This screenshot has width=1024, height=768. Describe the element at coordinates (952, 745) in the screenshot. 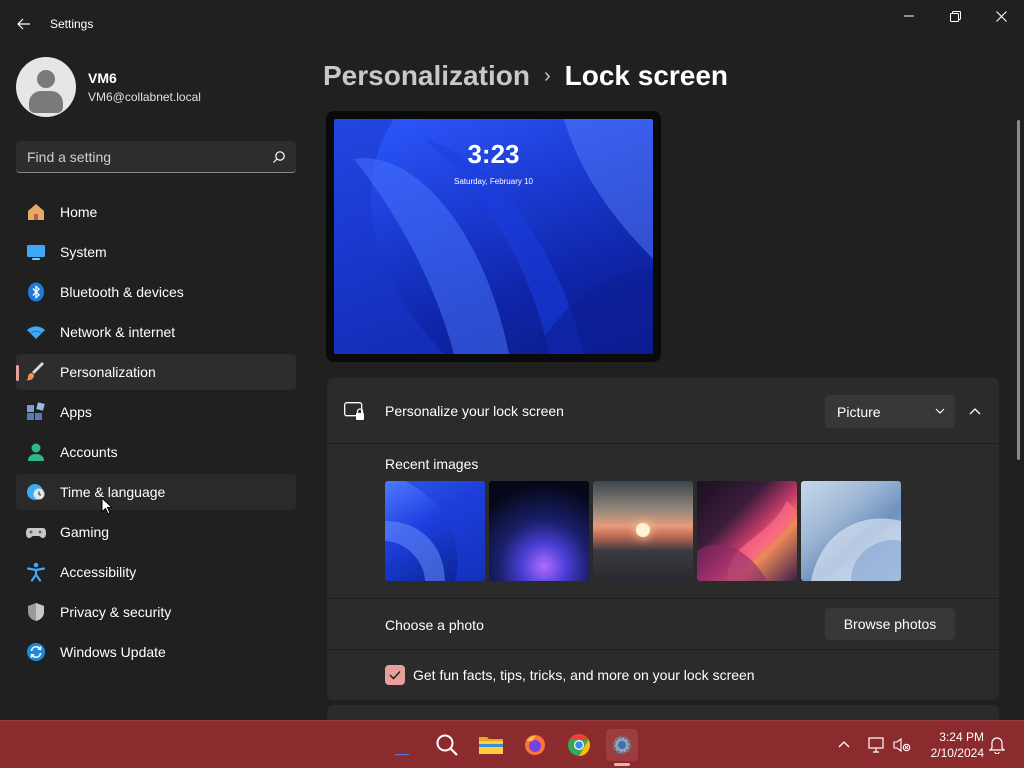

I see `tray-clock: 3:24 PM 2/10/2024` at that location.